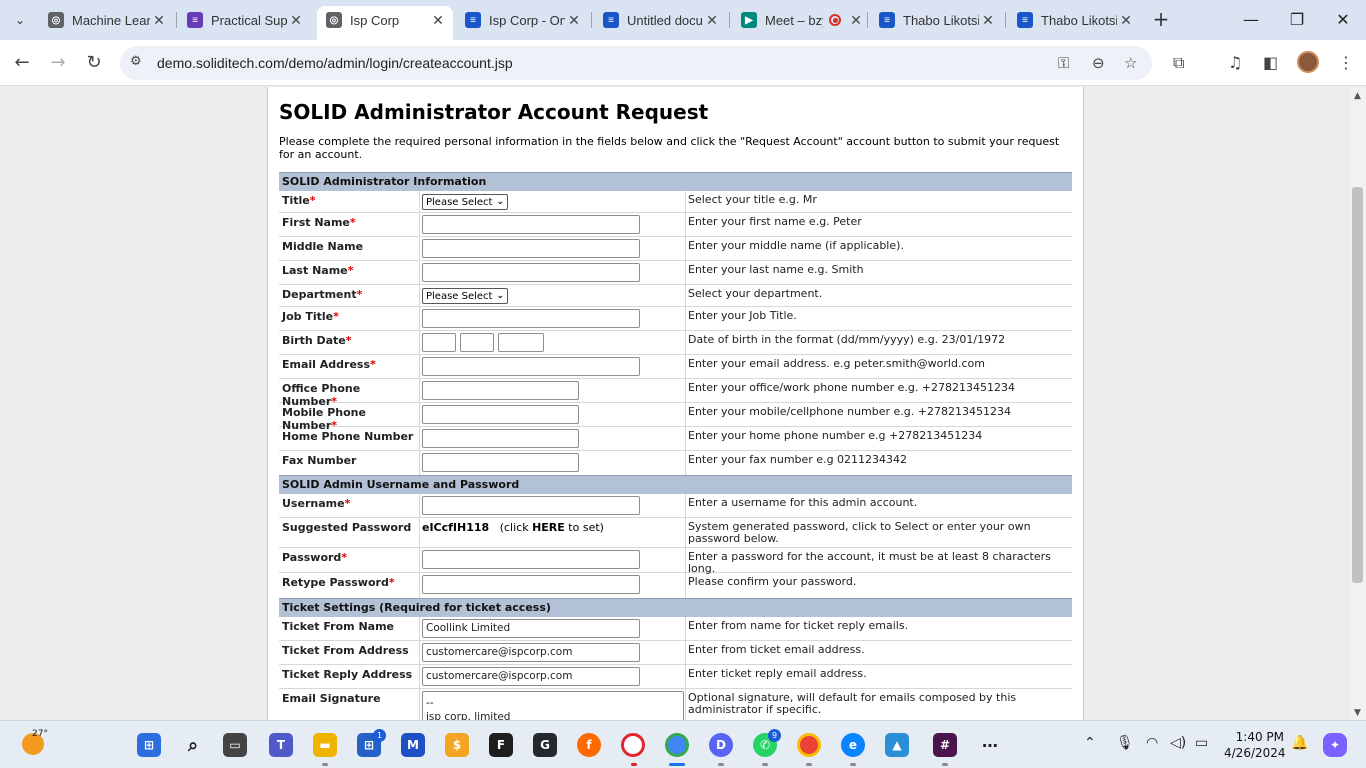  Describe the element at coordinates (500, 462) in the screenshot. I see `fax-input` at that location.